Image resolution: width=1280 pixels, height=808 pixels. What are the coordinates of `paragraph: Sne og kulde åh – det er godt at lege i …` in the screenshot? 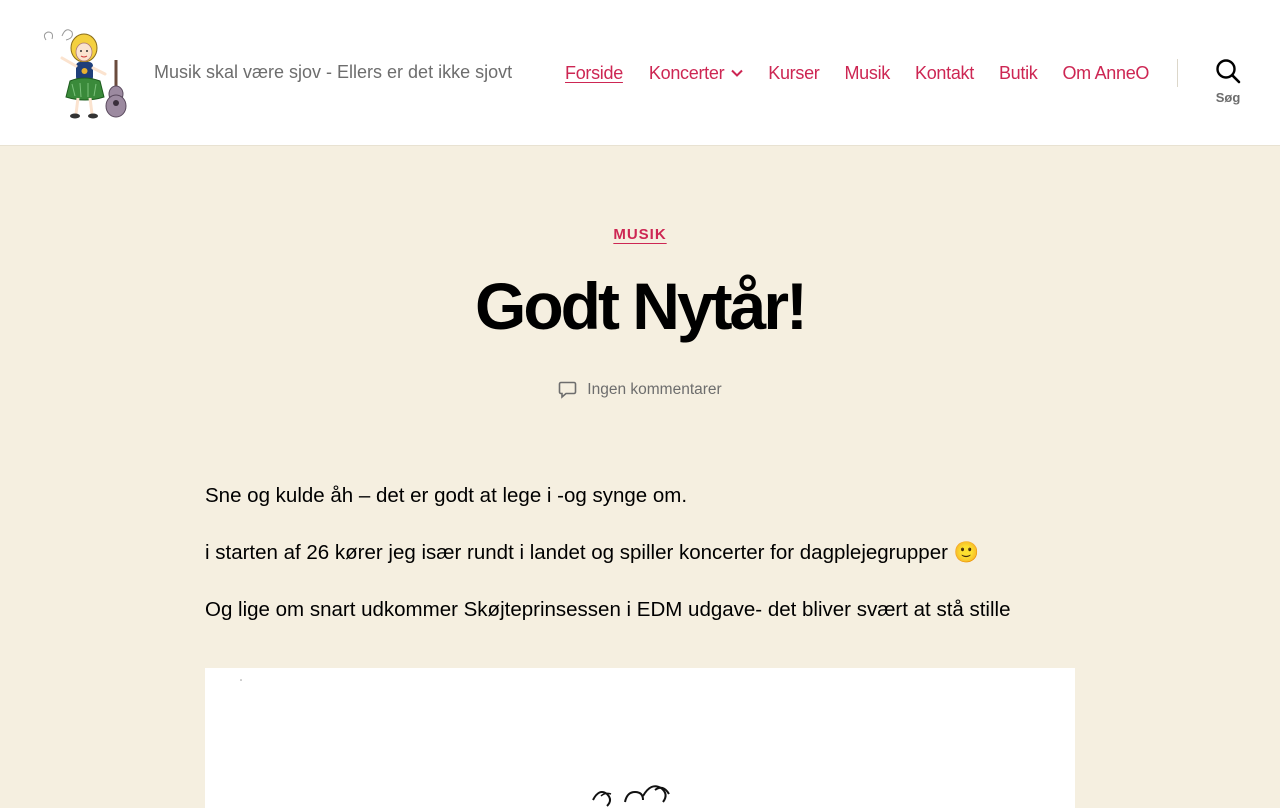 It's located at (446, 495).